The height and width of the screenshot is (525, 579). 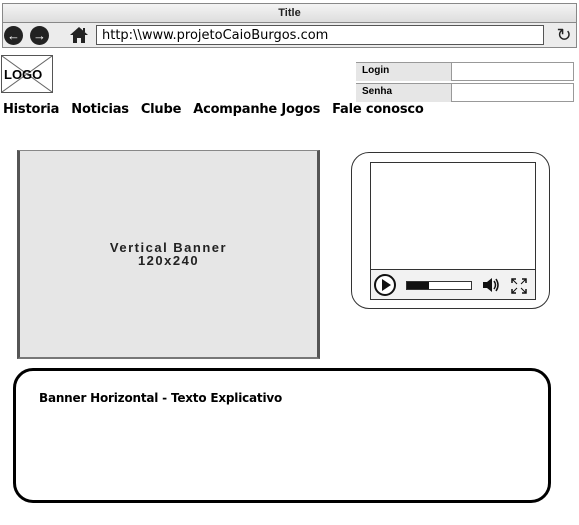 What do you see at coordinates (23, 74) in the screenshot?
I see `logo-label: LOGO` at bounding box center [23, 74].